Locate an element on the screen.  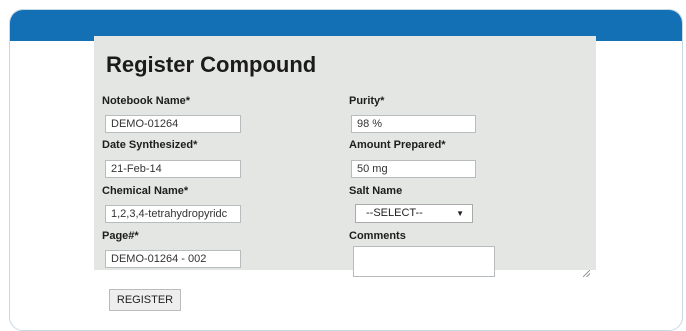
chemical-name-input: 1,2,3,4-tetrahydropyridc is located at coordinates (173, 214).